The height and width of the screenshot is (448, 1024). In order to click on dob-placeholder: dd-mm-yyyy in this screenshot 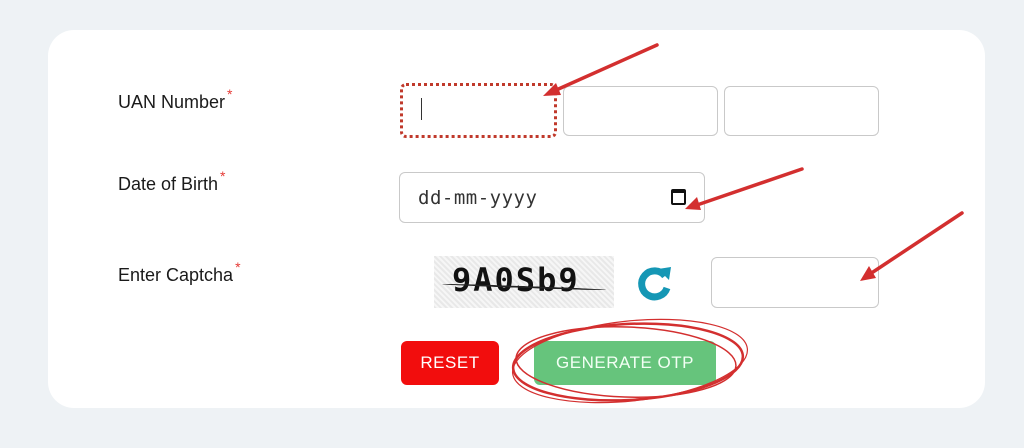, I will do `click(478, 198)`.